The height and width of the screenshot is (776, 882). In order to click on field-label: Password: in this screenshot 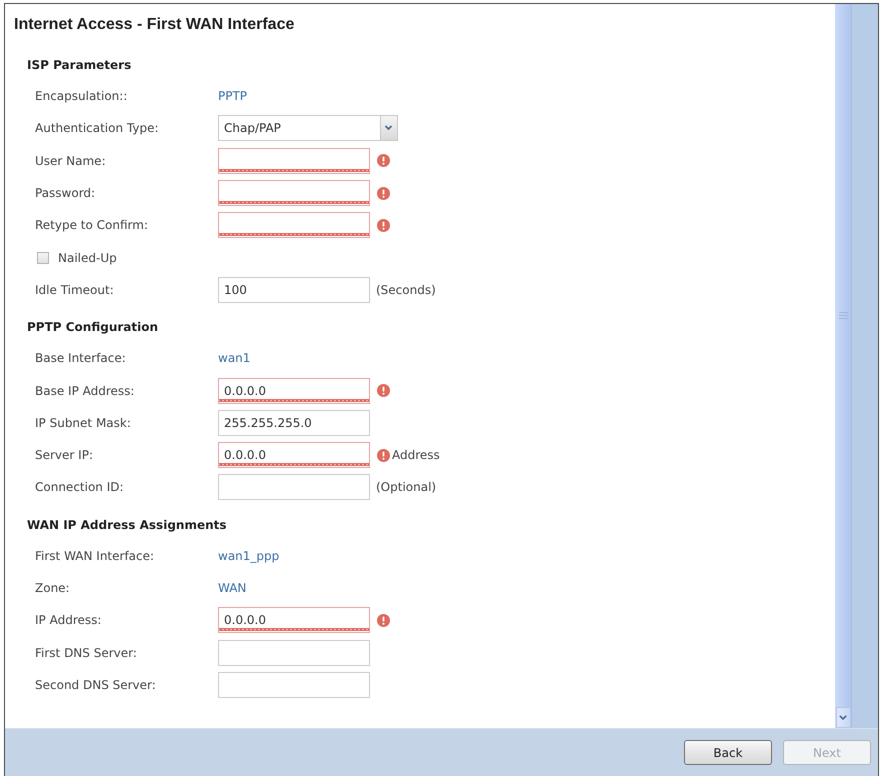, I will do `click(65, 193)`.